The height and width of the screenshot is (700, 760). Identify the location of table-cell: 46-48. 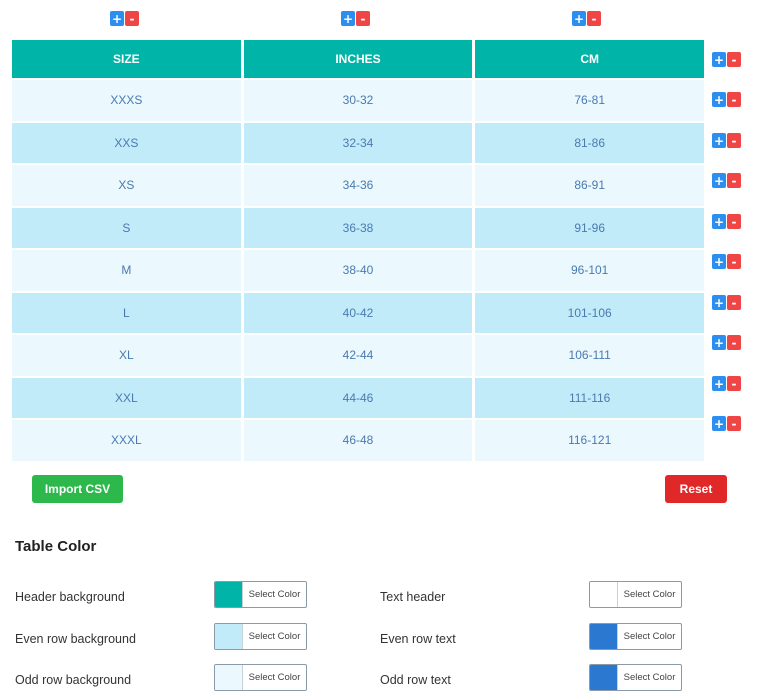
(358, 440).